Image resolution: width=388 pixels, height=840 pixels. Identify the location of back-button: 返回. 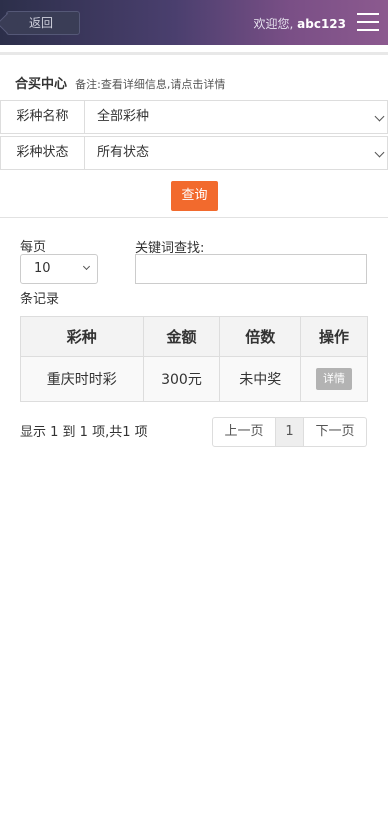
(43, 23).